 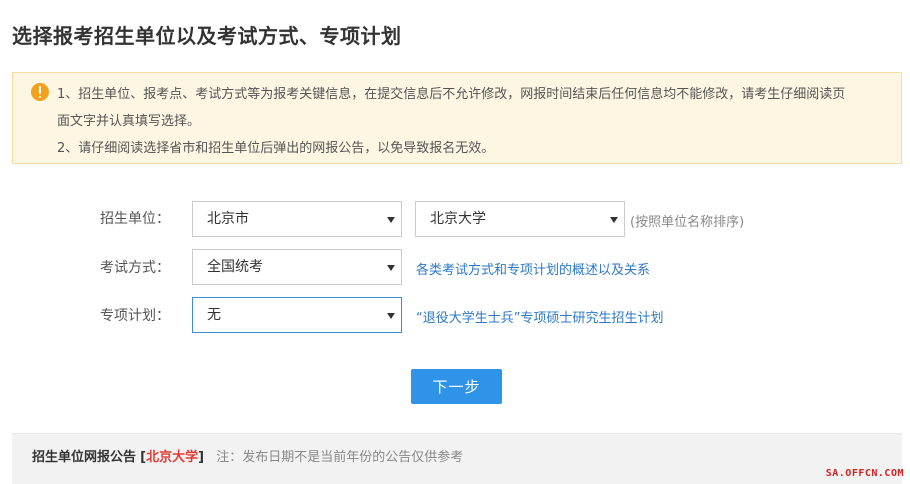 I want to click on special-plan-select-value: 无, so click(x=214, y=315).